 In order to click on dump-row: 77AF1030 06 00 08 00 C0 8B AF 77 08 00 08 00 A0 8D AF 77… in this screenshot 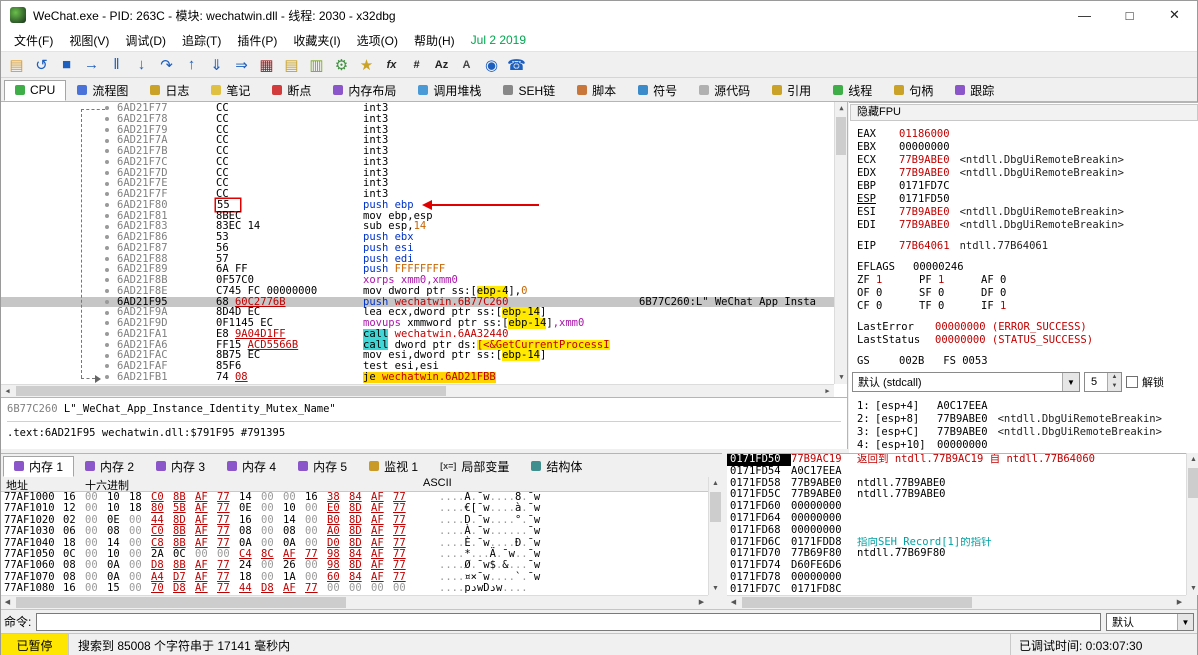, I will do `click(354, 531)`.